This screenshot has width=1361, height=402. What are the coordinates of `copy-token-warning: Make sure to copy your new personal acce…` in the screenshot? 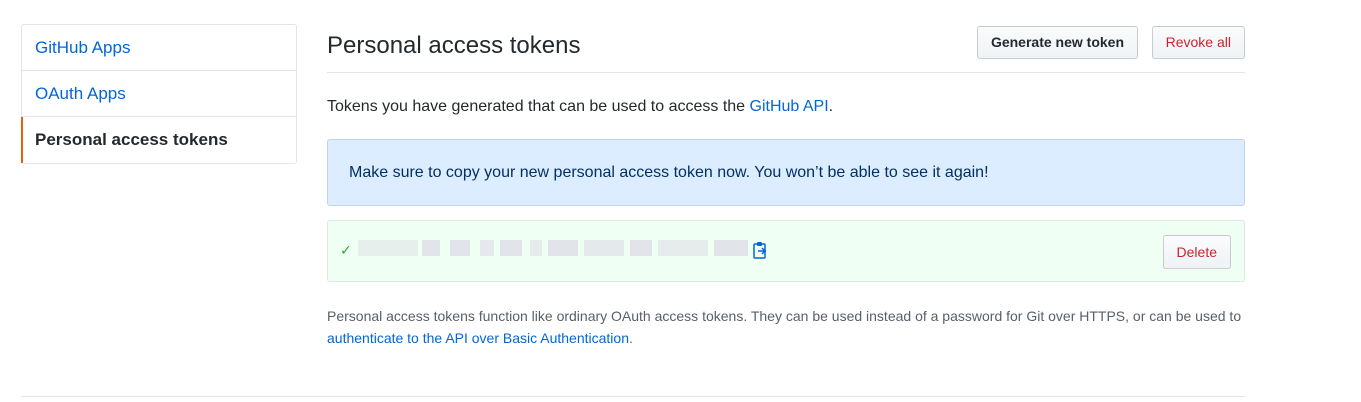 It's located at (786, 172).